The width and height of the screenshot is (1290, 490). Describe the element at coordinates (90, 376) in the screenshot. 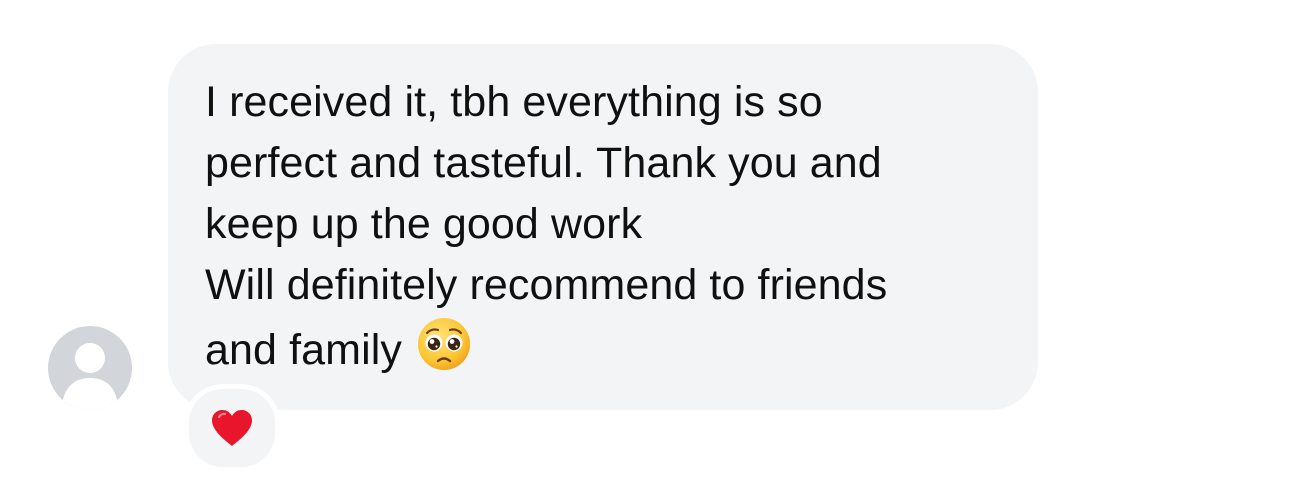

I see `default-user-icon` at that location.